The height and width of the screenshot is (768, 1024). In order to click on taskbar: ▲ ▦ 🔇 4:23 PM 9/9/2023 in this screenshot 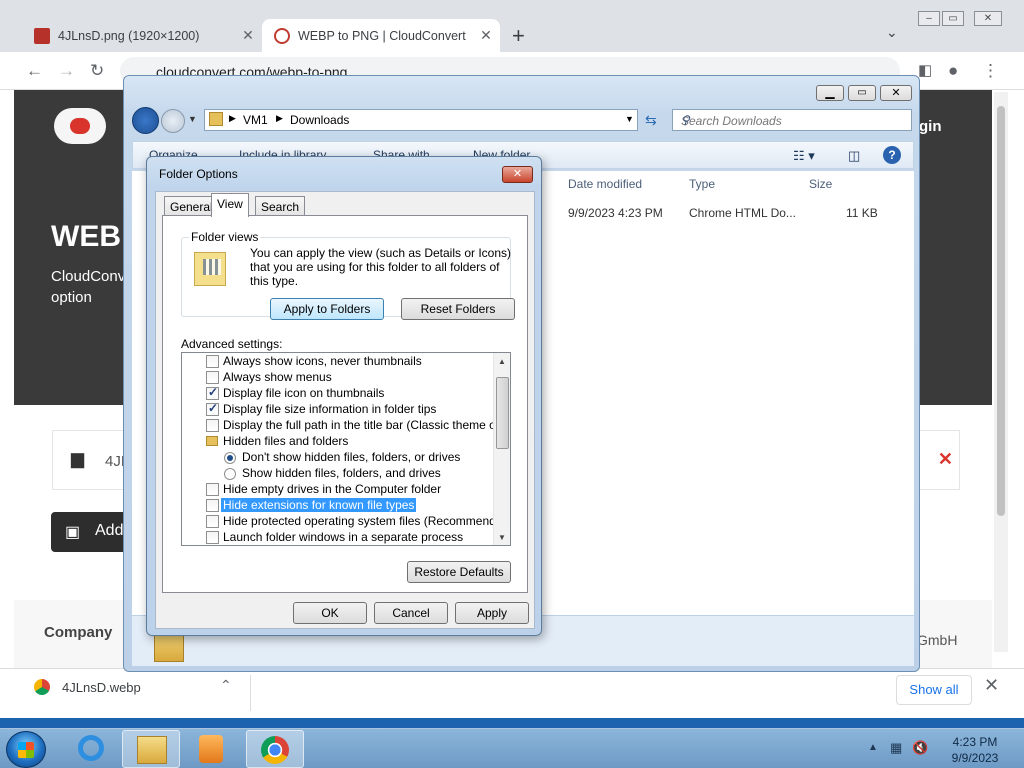, I will do `click(512, 748)`.